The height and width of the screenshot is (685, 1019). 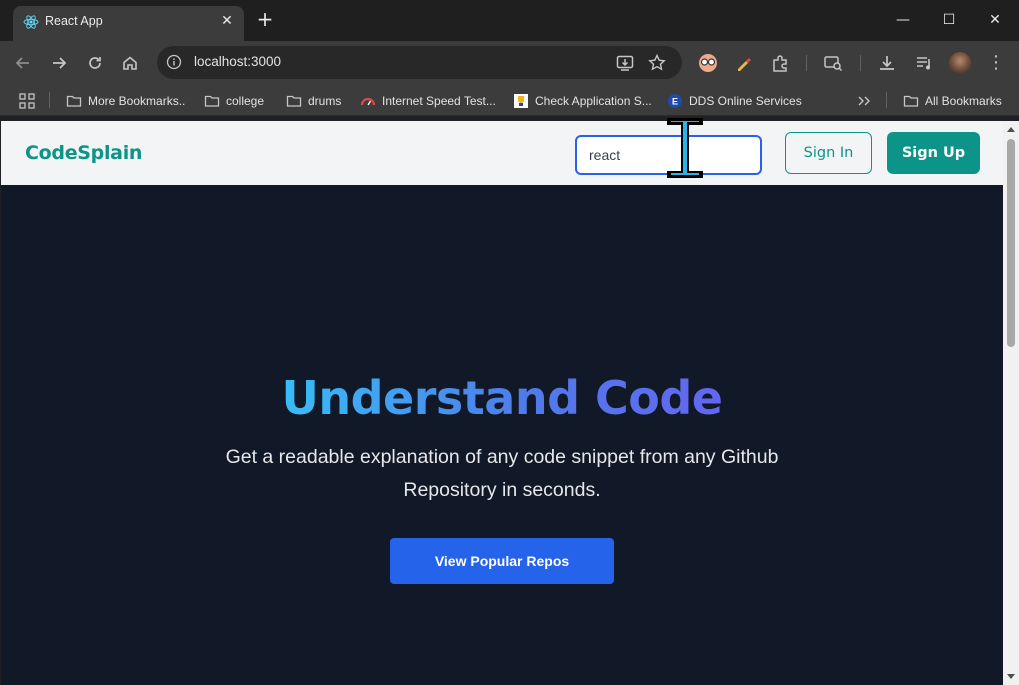 I want to click on maximize-icon: ☐, so click(x=949, y=20).